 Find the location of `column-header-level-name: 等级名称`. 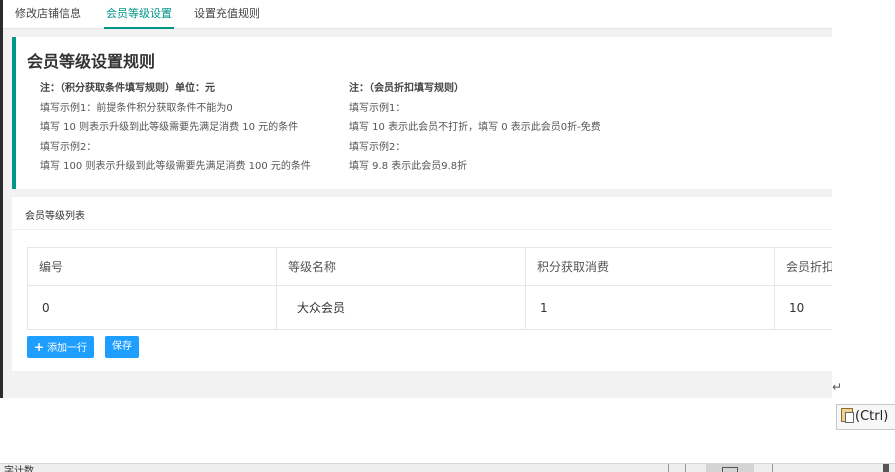

column-header-level-name: 等级名称 is located at coordinates (401, 266).